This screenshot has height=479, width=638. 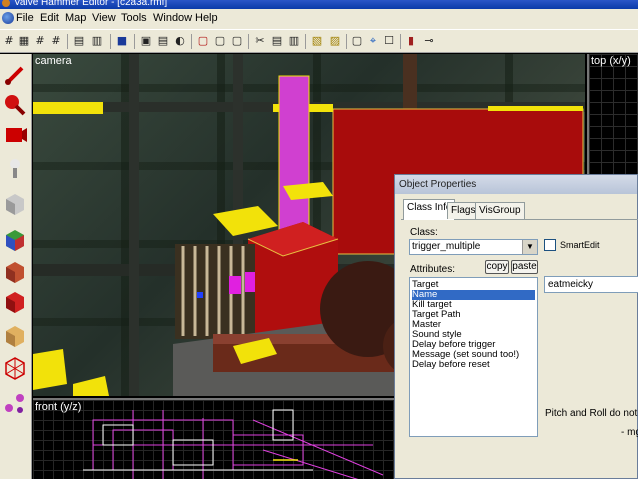 What do you see at coordinates (15, 271) in the screenshot?
I see `apply-texture-icon` at bounding box center [15, 271].